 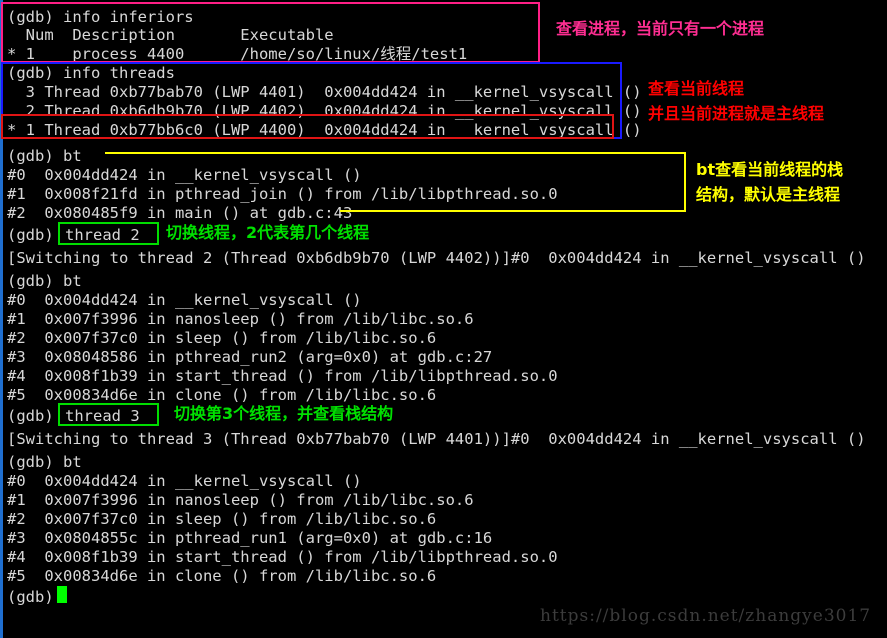 I want to click on terminal-line: #2 0x080485f9 in main () at gdb.c:43, so click(x=180, y=213).